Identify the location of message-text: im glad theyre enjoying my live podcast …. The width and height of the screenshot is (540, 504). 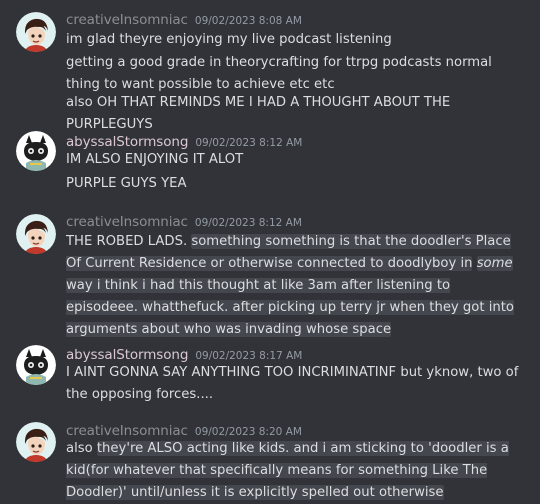
(229, 39).